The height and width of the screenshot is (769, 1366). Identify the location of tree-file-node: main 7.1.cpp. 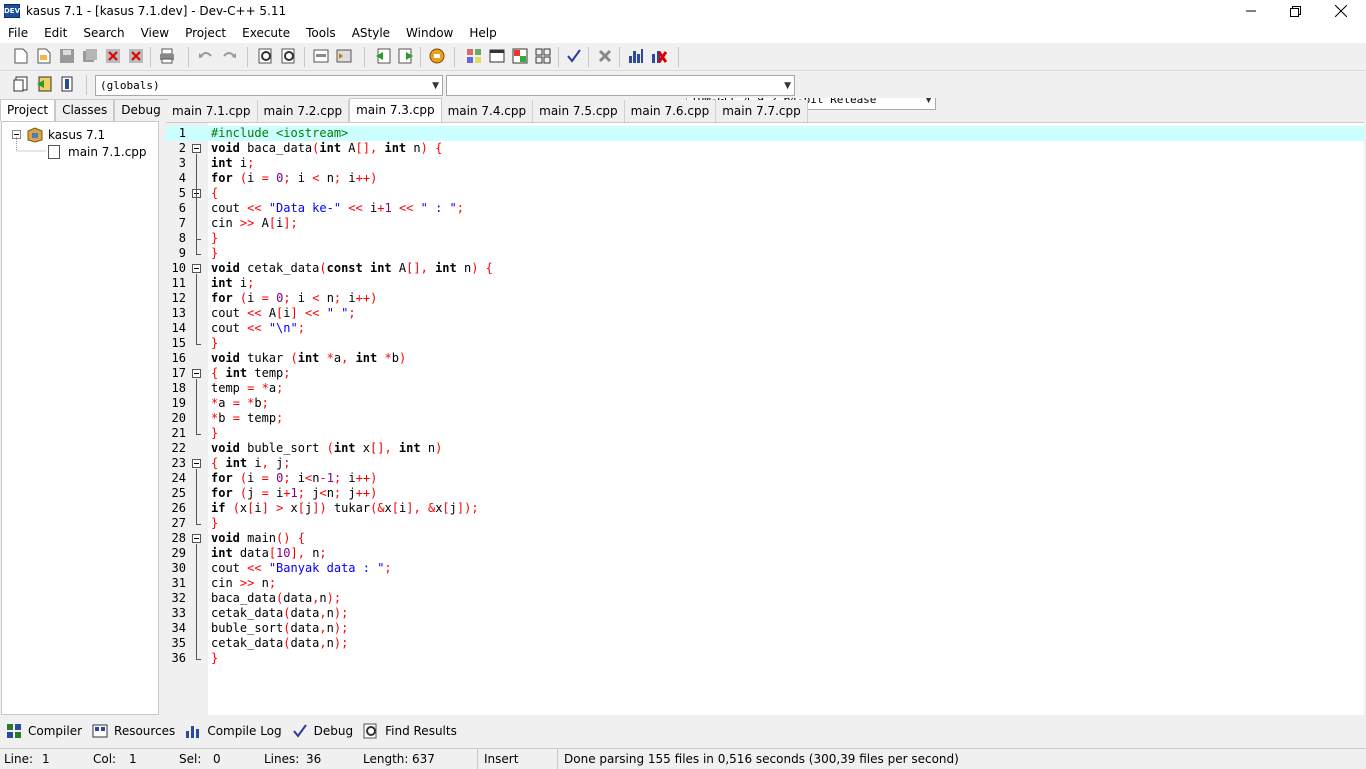
(97, 152).